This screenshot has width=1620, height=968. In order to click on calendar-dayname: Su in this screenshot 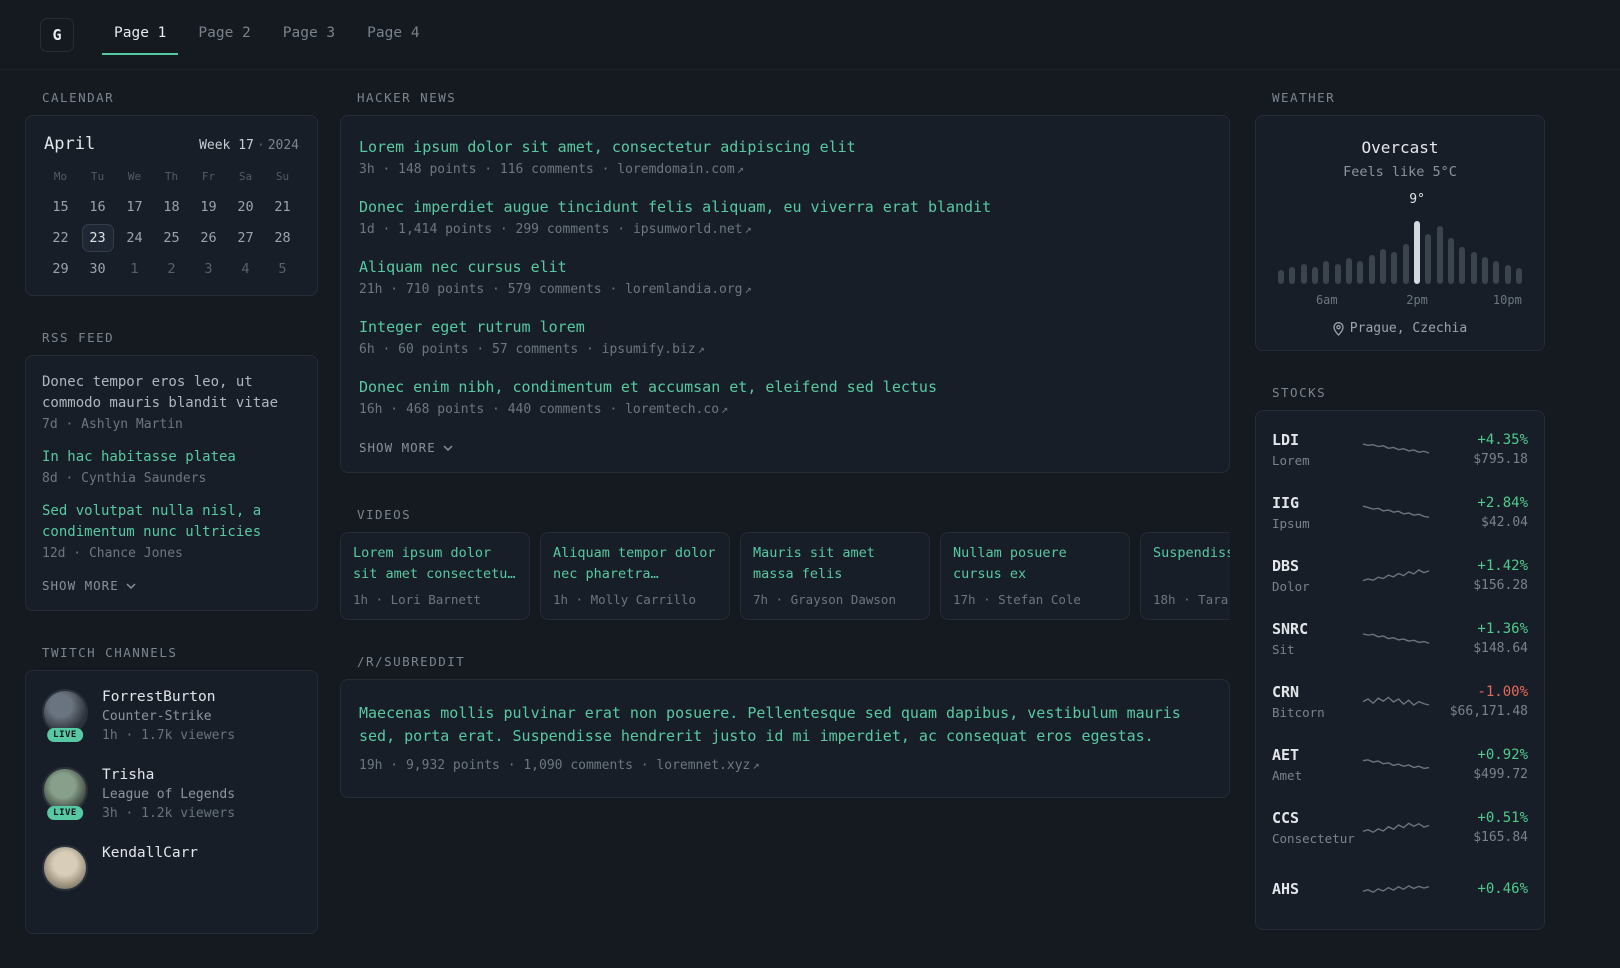, I will do `click(282, 176)`.